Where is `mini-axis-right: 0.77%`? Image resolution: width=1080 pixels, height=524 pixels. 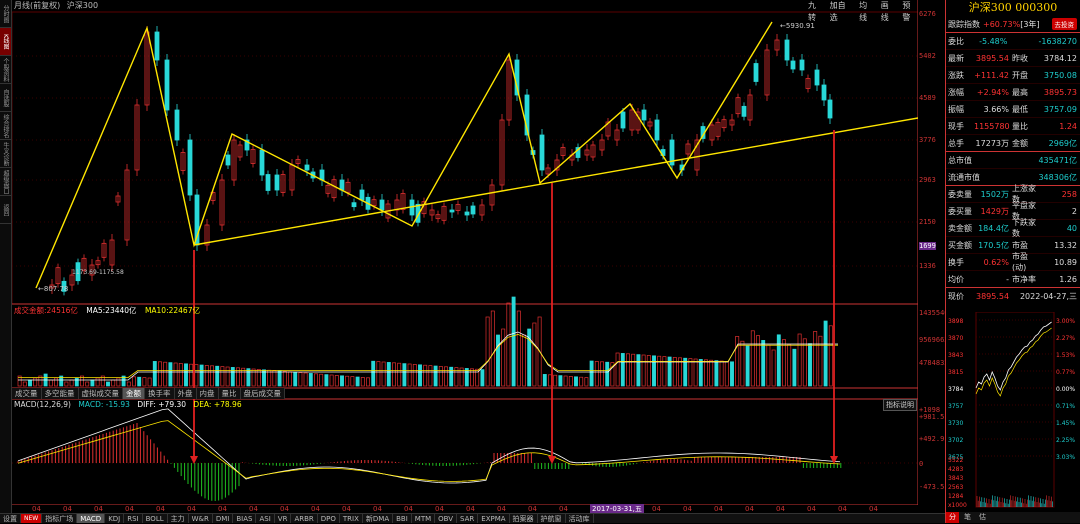
mini-axis-right: 0.77% is located at coordinates (1065, 372).